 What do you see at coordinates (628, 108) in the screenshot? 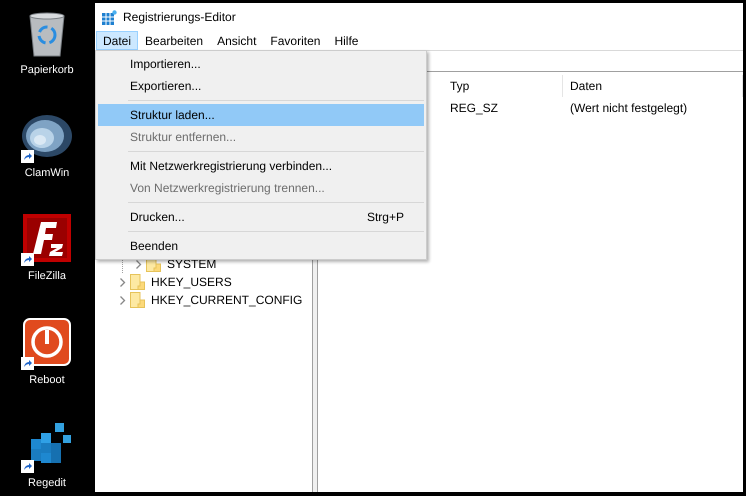
I see `table-cell-text: (Wert nicht festgelegt)` at bounding box center [628, 108].